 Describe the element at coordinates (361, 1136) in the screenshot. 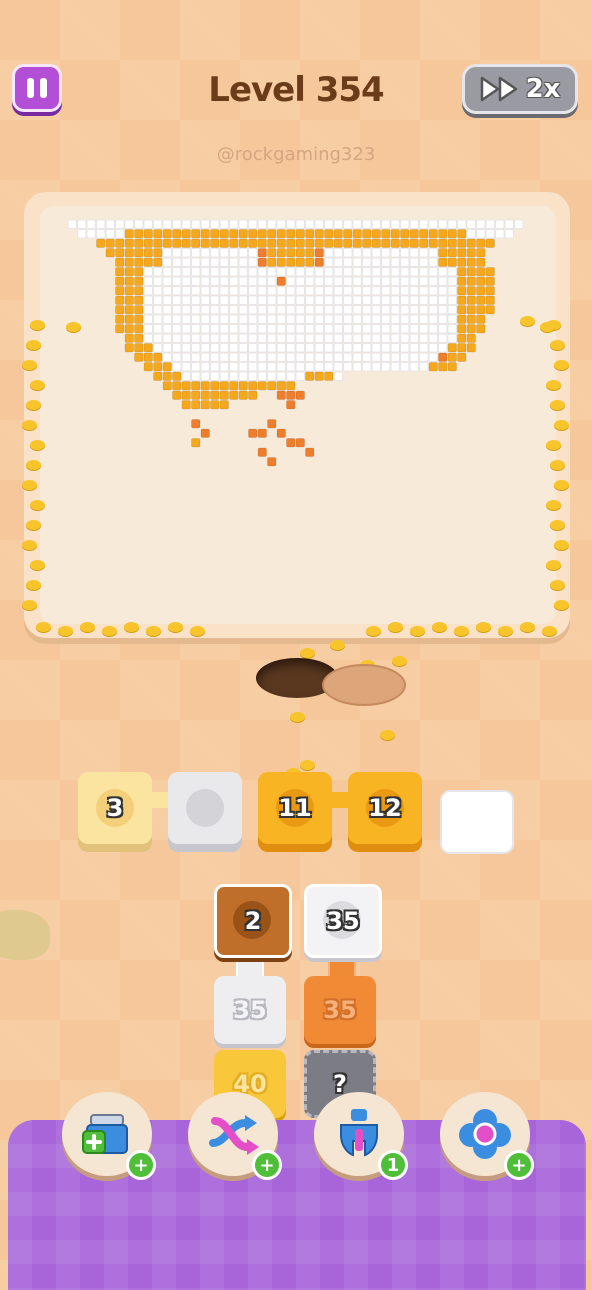

I see `booster-magnet: 1` at that location.